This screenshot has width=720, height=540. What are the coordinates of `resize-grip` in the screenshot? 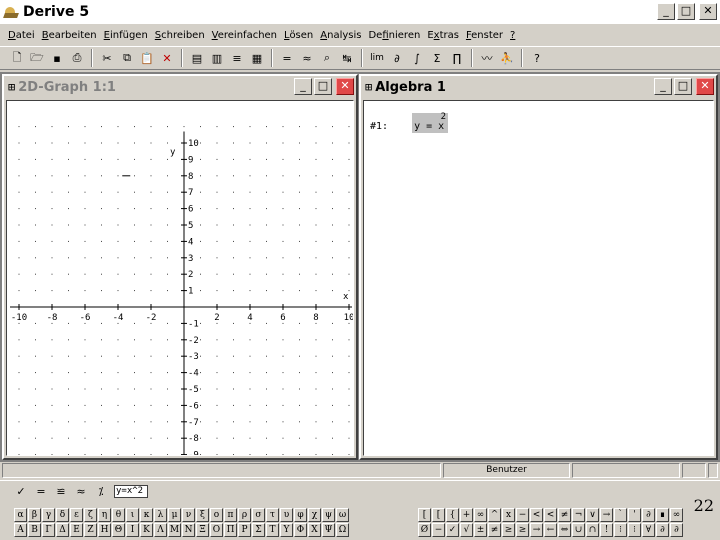 It's located at (713, 470).